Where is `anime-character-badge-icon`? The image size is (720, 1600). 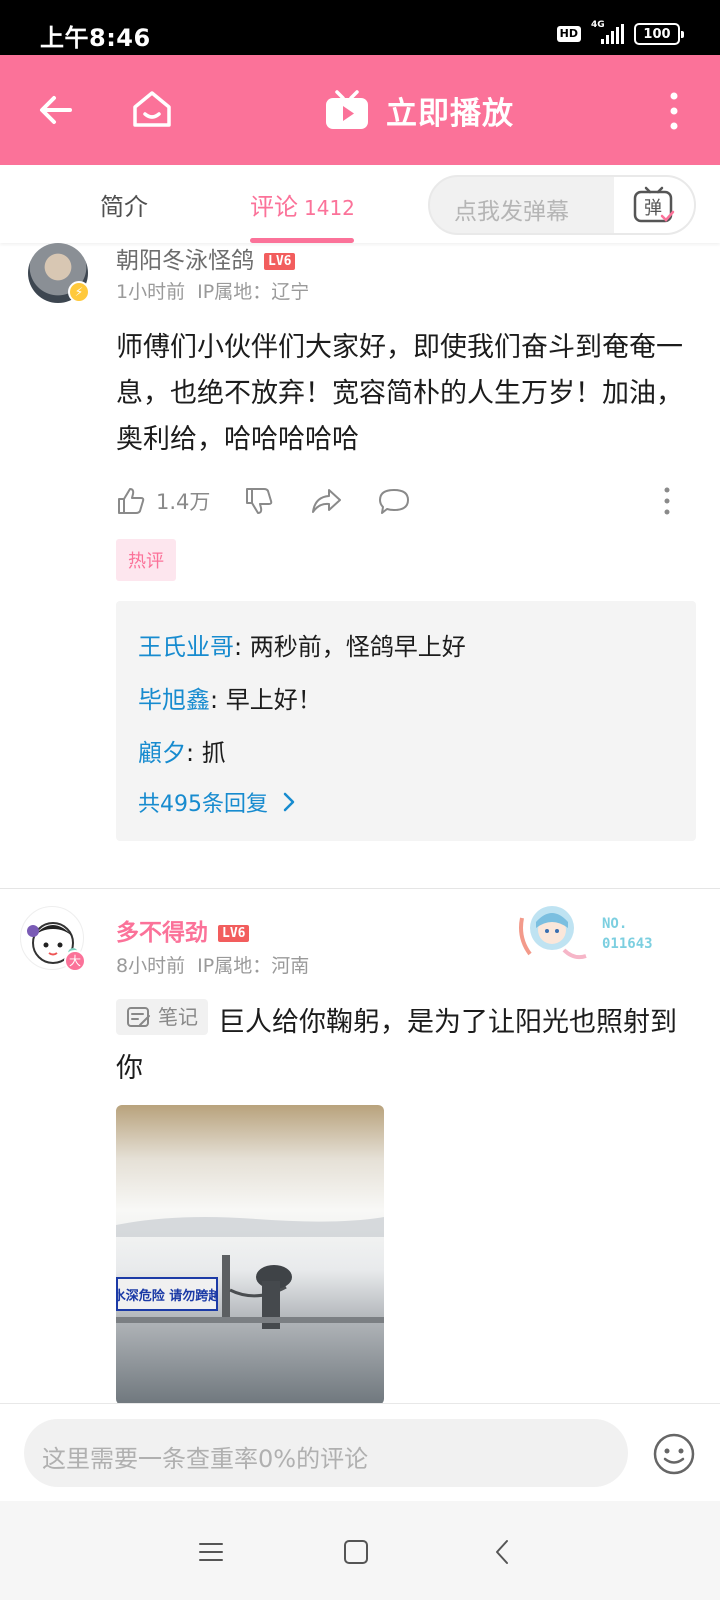 anime-character-badge-icon is located at coordinates (553, 933).